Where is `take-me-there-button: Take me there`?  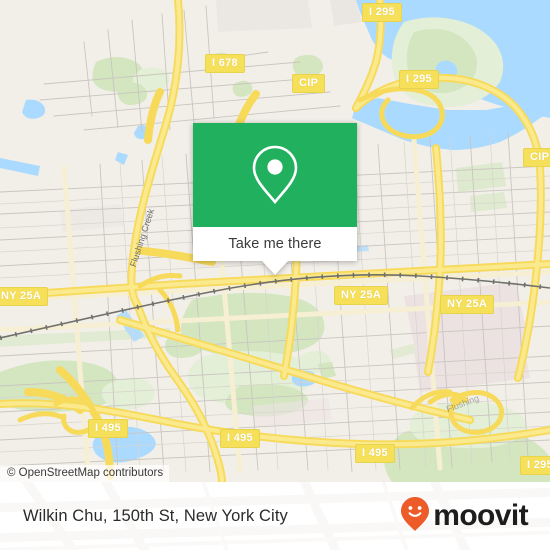
take-me-there-button: Take me there is located at coordinates (275, 244).